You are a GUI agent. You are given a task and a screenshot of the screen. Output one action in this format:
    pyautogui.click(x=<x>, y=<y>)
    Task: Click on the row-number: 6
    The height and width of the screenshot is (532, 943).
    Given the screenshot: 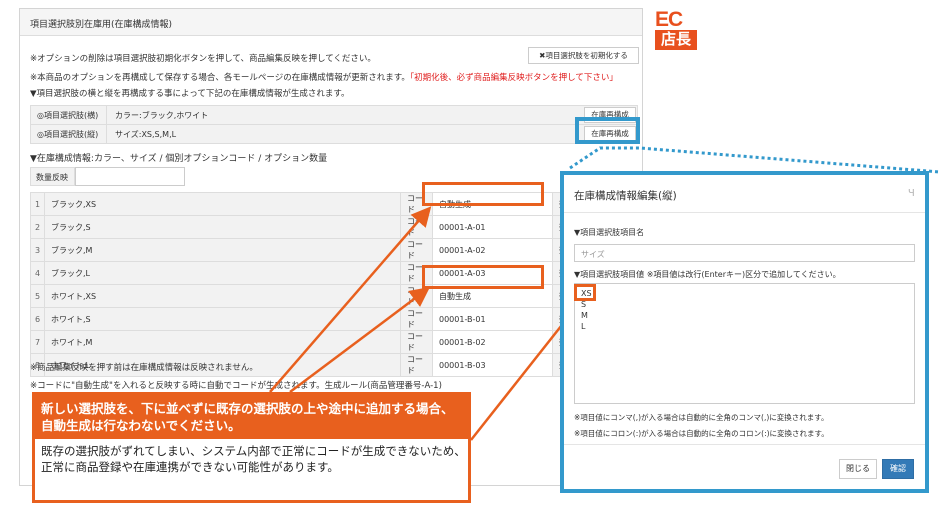 What is the action you would take?
    pyautogui.click(x=37, y=319)
    